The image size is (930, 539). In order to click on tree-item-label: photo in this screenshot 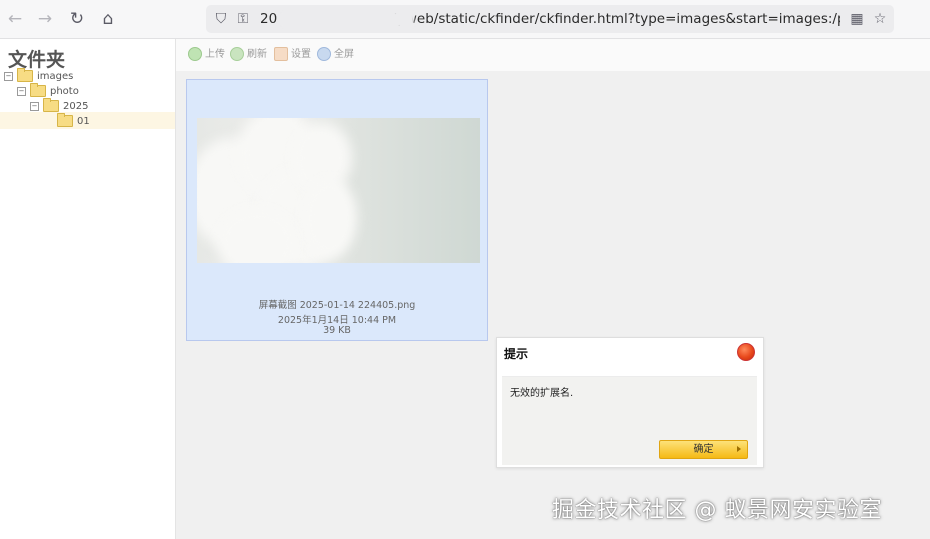, I will do `click(64, 91)`.